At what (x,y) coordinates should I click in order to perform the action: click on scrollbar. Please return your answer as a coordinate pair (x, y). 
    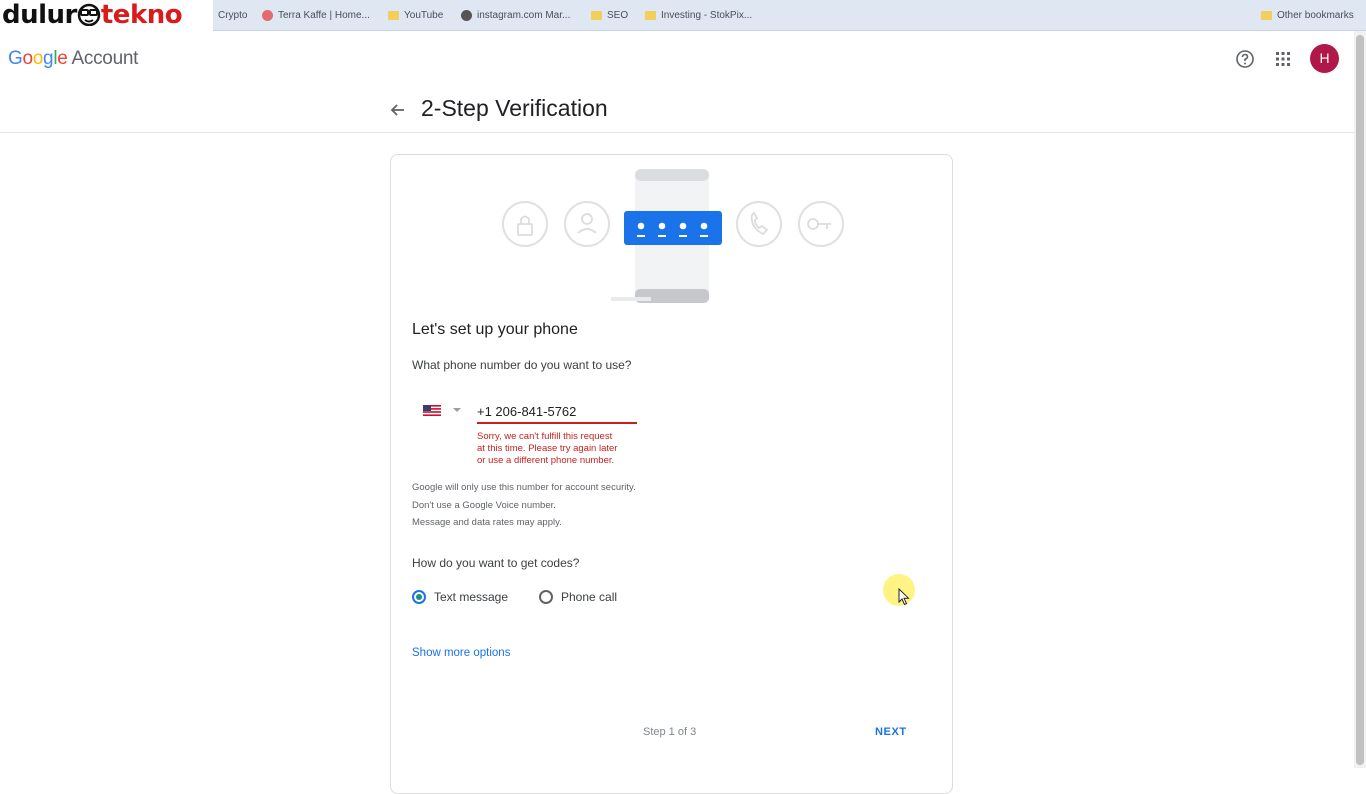
    Looking at the image, I should click on (1360, 399).